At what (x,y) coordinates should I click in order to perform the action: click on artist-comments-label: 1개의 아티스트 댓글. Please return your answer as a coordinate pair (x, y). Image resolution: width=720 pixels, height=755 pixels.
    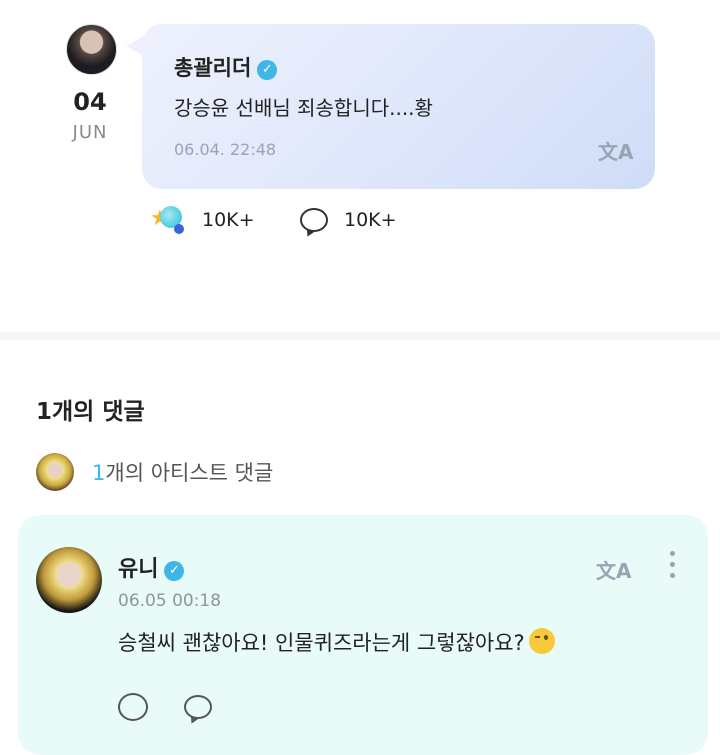
    Looking at the image, I should click on (182, 472).